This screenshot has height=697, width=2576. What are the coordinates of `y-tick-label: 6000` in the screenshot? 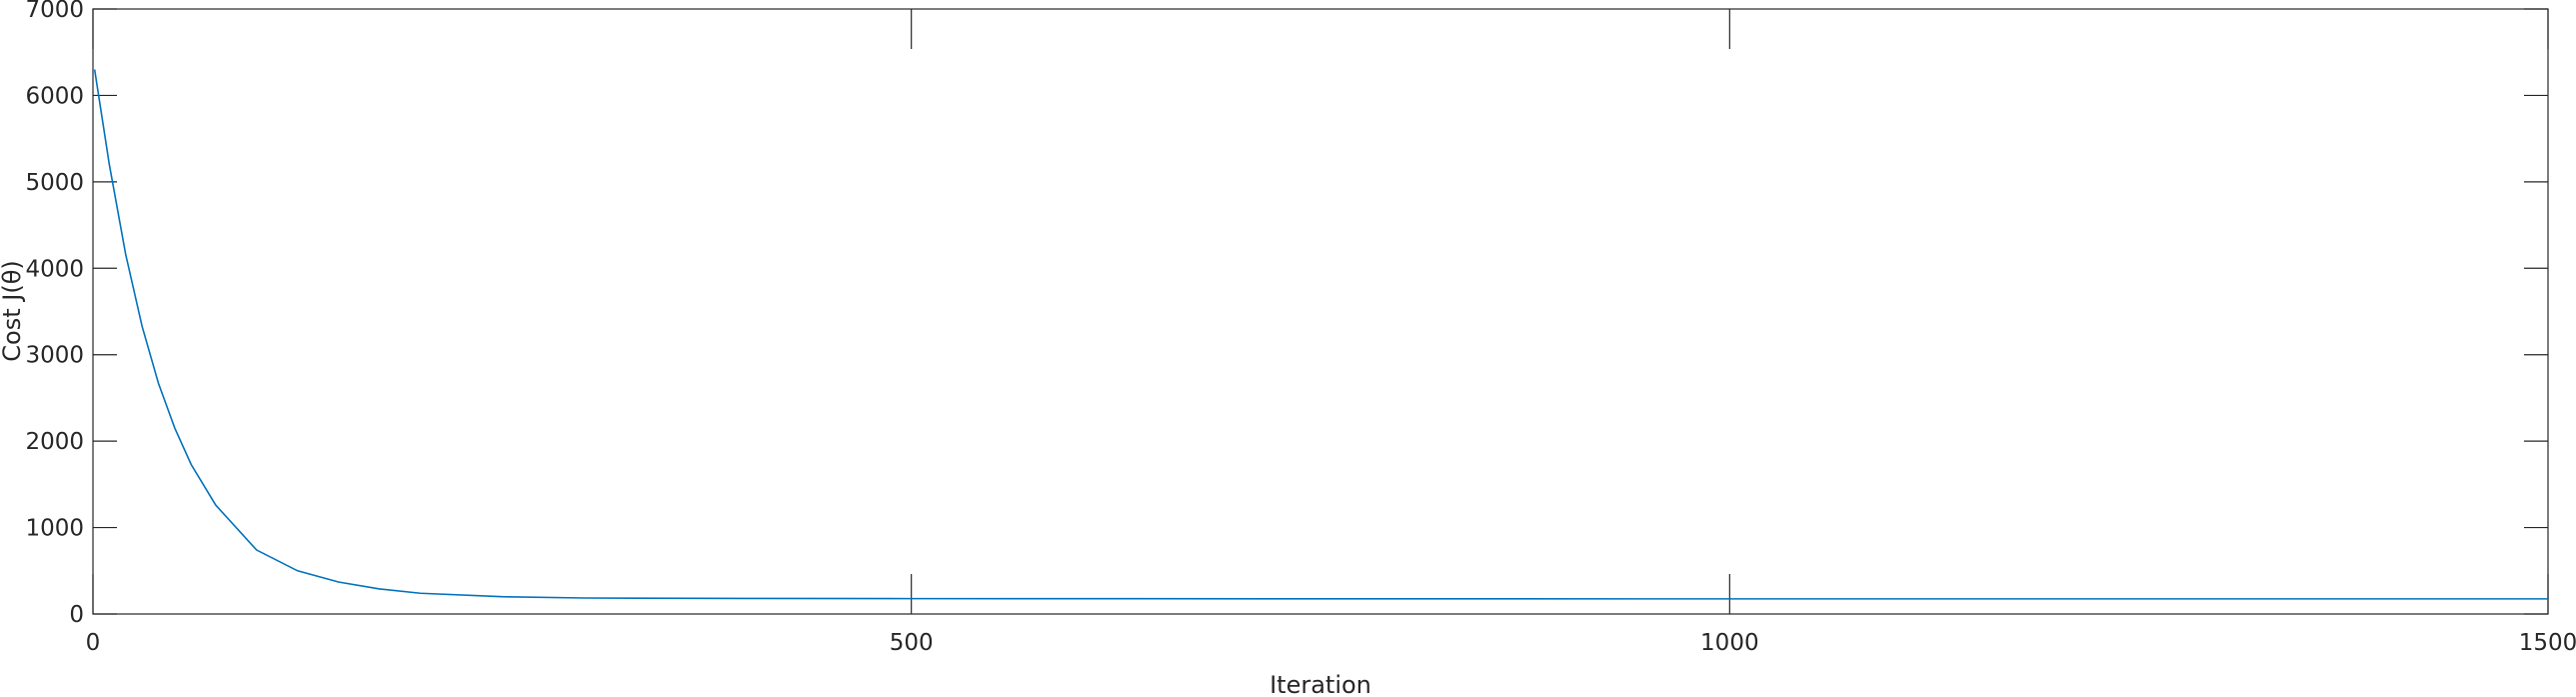 It's located at (54, 96).